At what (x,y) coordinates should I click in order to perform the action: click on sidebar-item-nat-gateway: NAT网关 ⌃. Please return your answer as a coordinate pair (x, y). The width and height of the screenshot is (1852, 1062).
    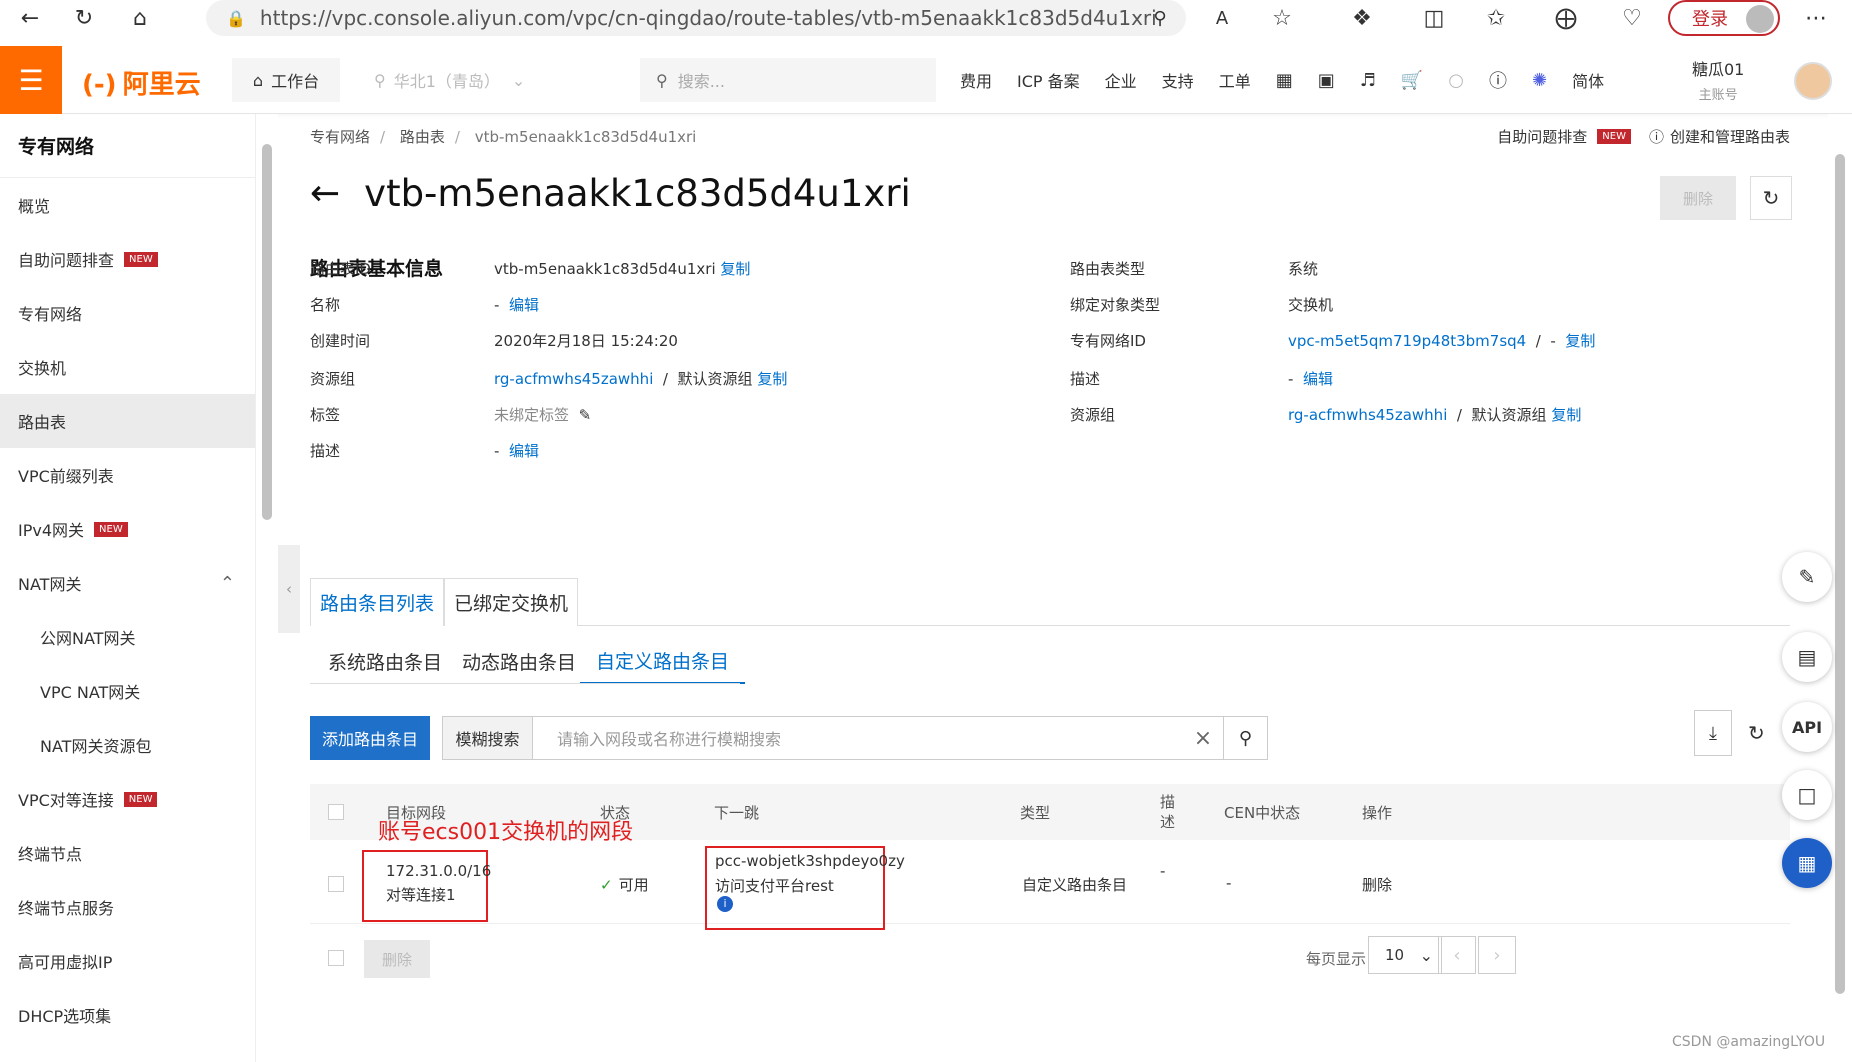
    Looking at the image, I should click on (127, 583).